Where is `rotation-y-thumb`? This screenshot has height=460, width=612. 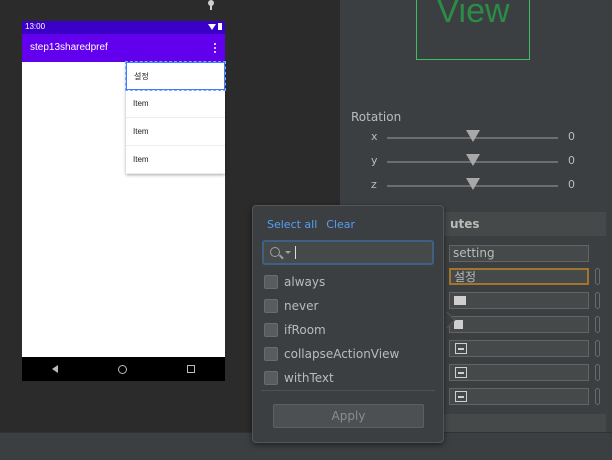
rotation-y-thumb is located at coordinates (472, 160).